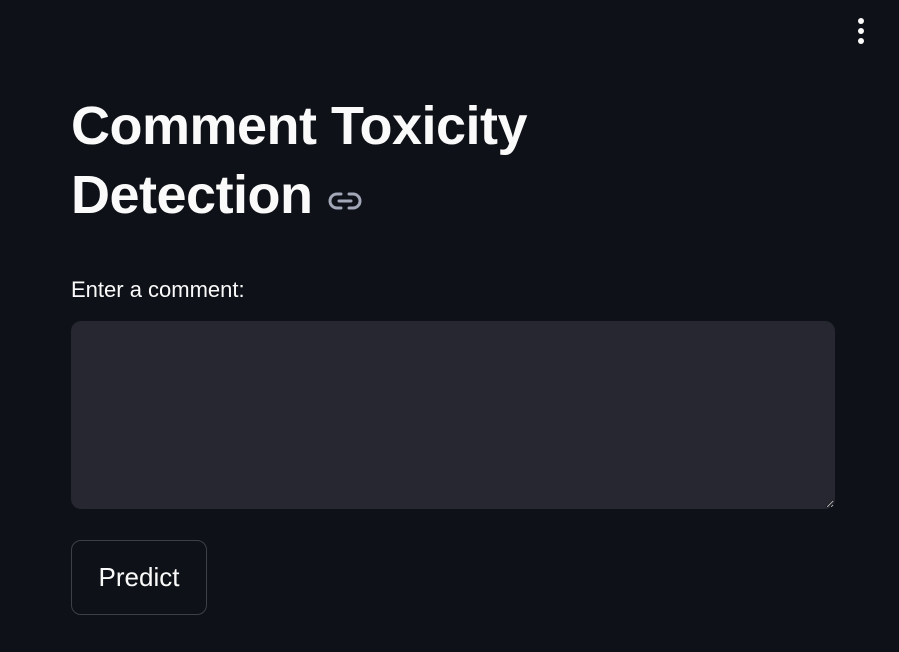 This screenshot has width=899, height=652. I want to click on page-title-text: Comment Toxicity Detection, so click(299, 160).